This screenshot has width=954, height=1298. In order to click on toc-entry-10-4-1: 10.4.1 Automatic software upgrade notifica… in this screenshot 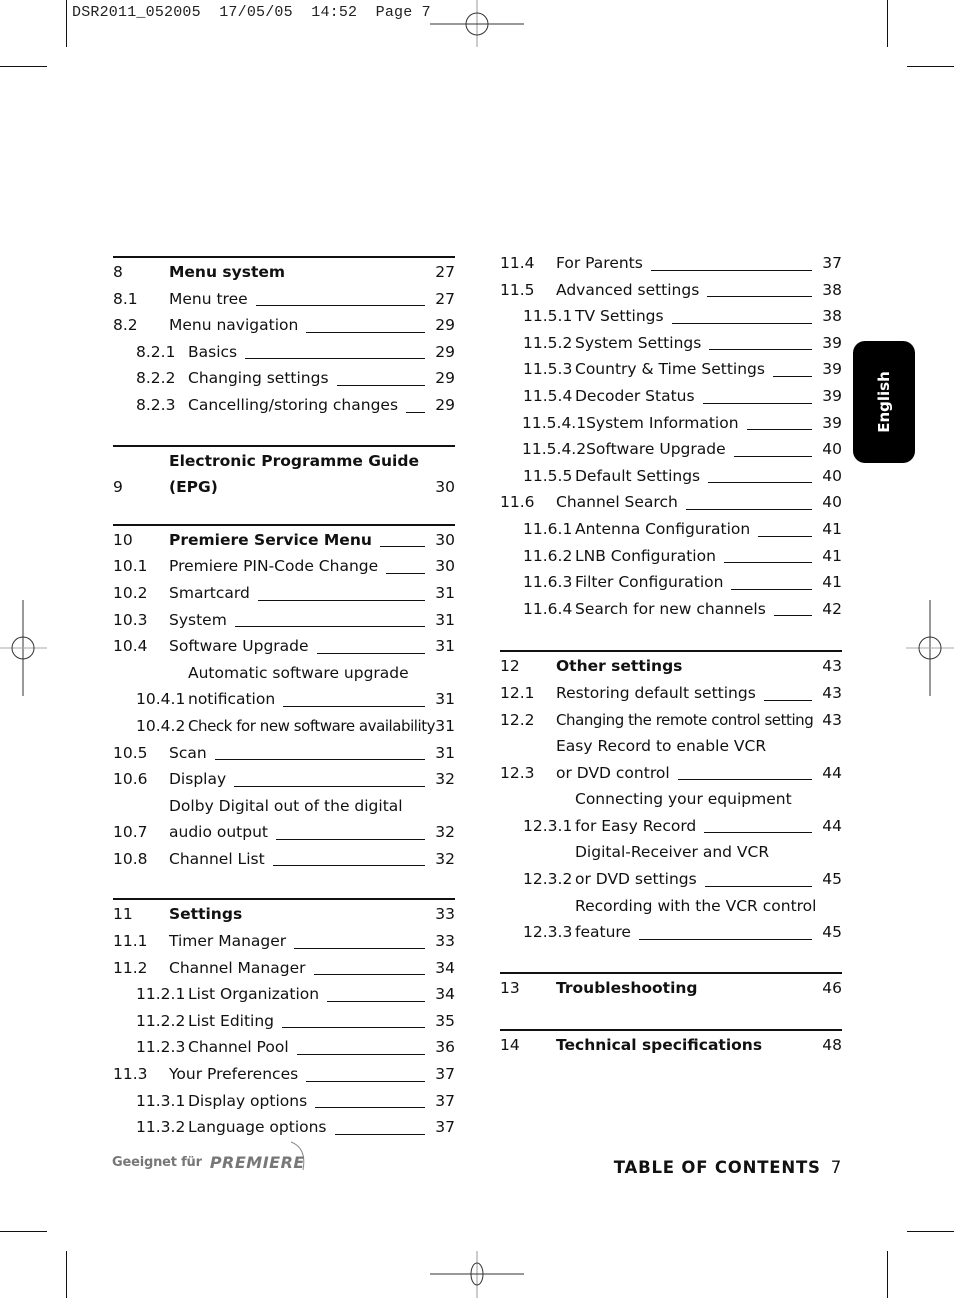, I will do `click(284, 686)`.